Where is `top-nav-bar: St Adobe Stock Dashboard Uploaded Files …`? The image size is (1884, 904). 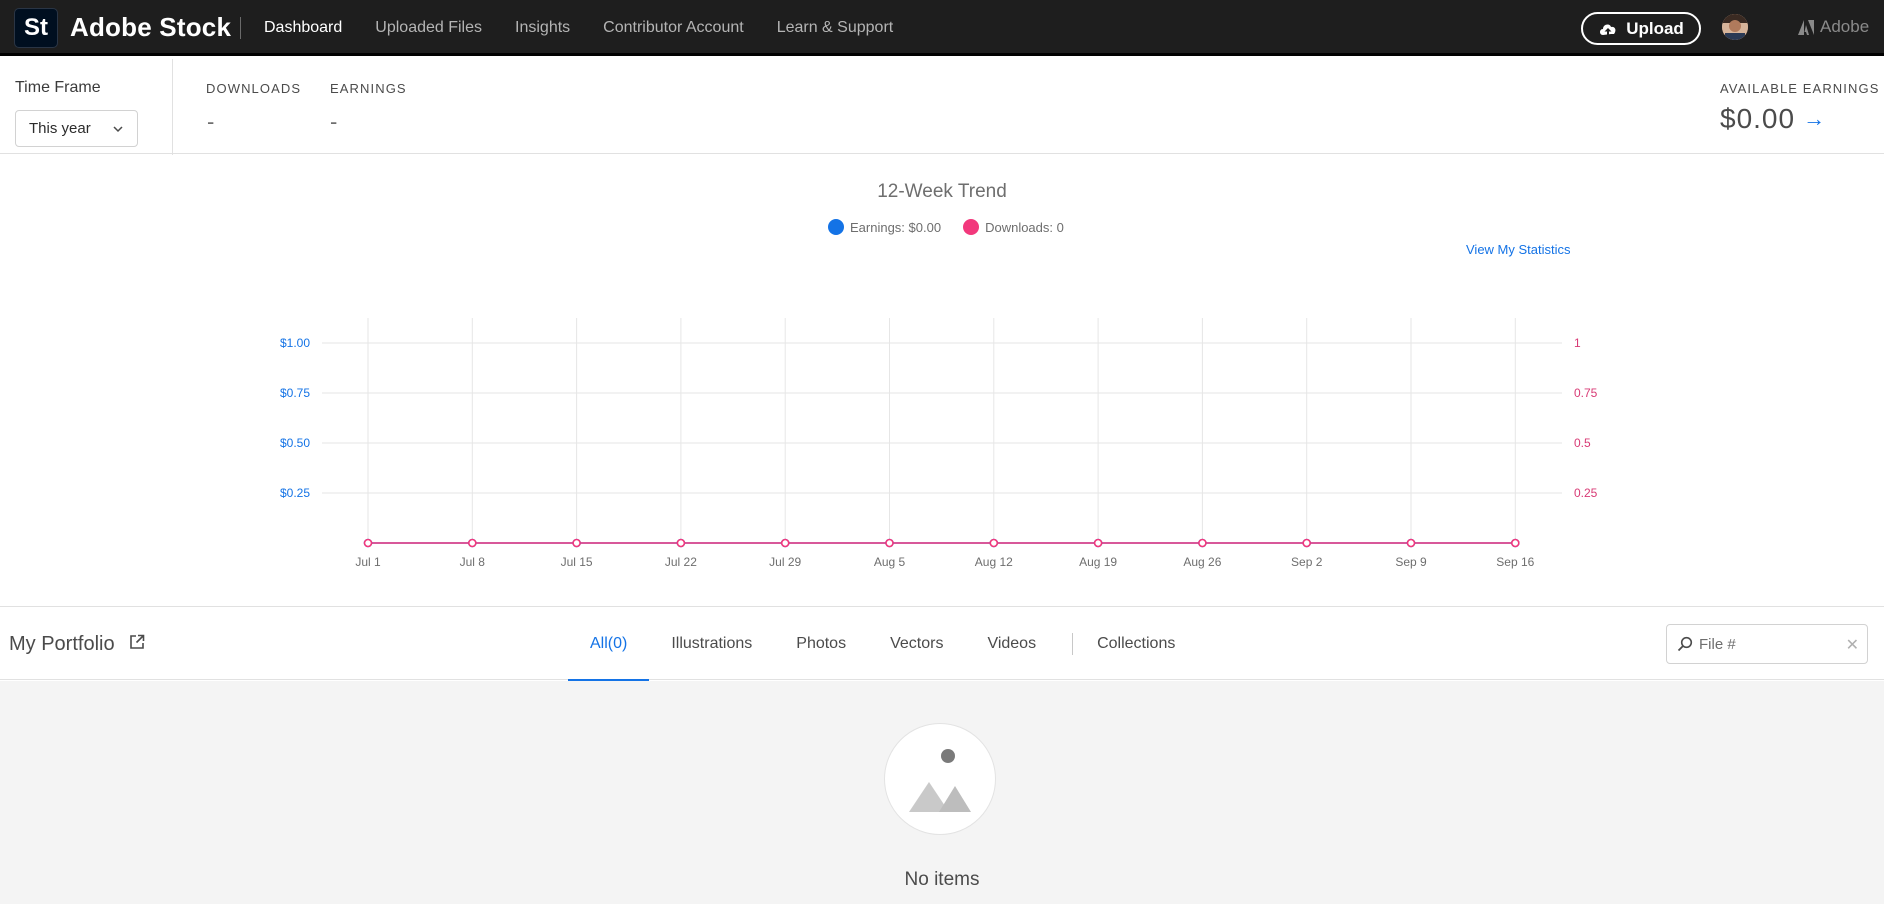
top-nav-bar: St Adobe Stock Dashboard Uploaded Files … is located at coordinates (942, 28).